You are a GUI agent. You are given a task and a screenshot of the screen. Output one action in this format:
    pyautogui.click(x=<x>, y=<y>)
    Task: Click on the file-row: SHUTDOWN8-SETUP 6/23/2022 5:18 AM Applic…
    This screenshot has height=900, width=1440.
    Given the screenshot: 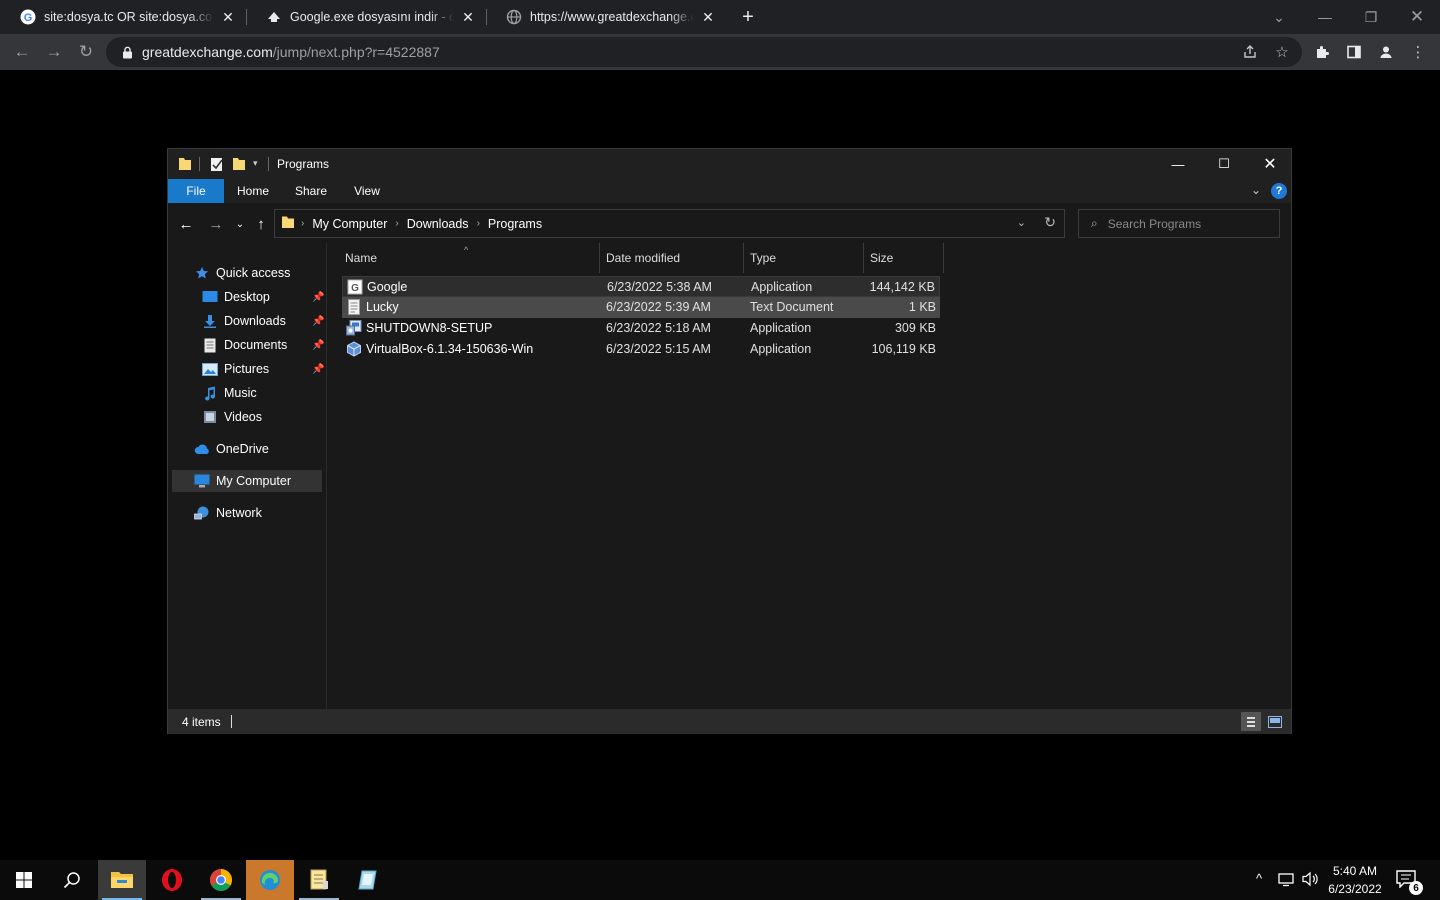 What is the action you would take?
    pyautogui.click(x=641, y=328)
    